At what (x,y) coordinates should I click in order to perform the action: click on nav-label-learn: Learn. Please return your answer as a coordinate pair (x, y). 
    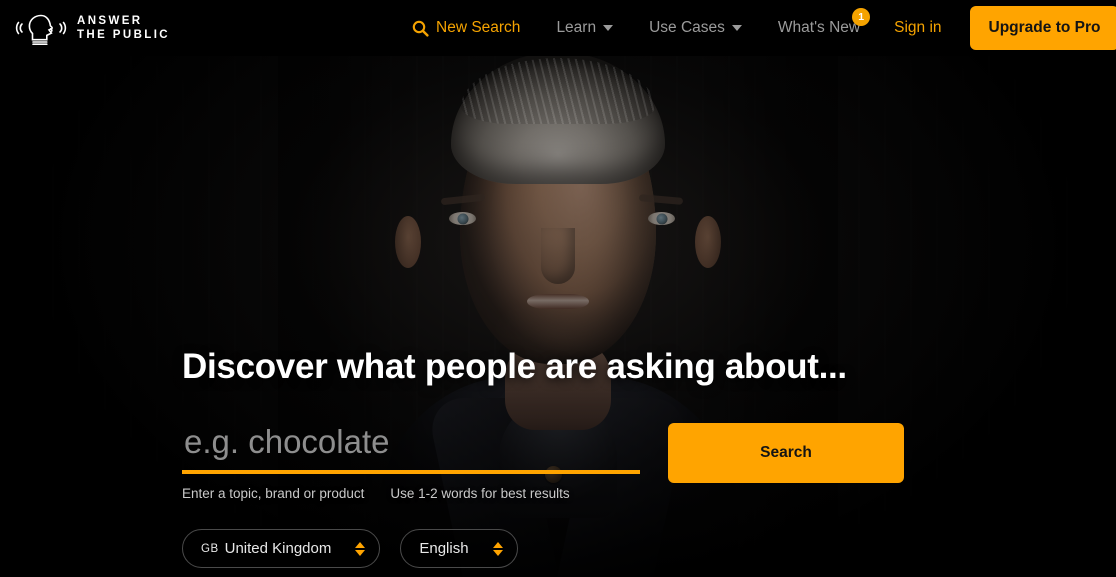
    Looking at the image, I should click on (576, 27).